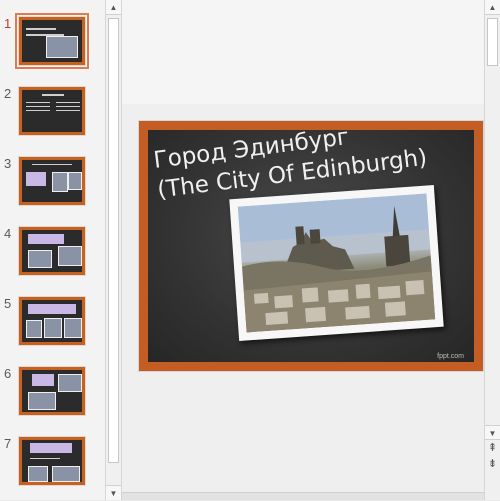 This screenshot has width=500, height=501. I want to click on thumbnail-row-3: 3, so click(52, 183).